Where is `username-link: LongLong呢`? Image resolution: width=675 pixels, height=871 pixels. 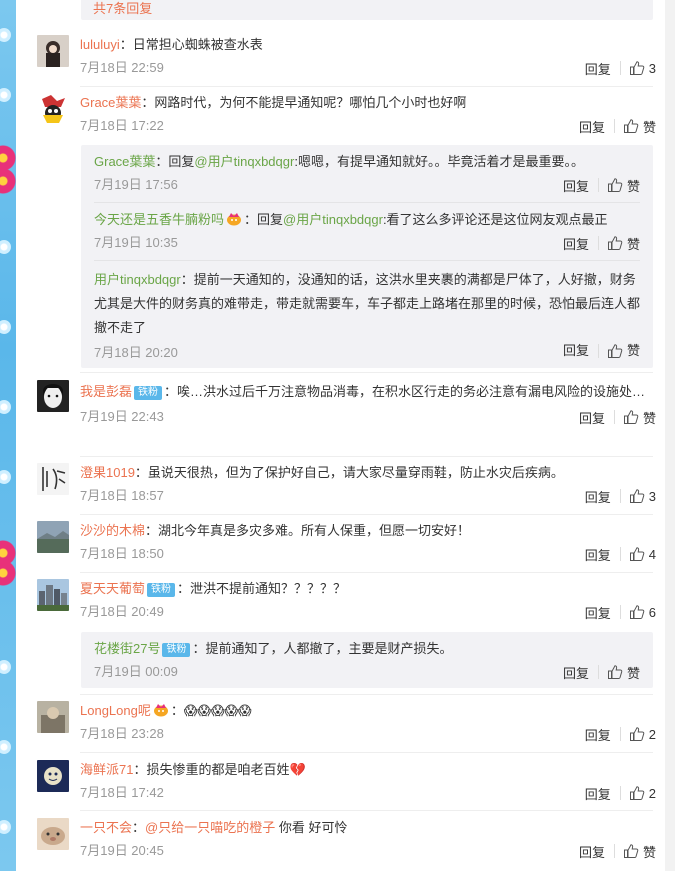
username-link: LongLong呢 is located at coordinates (115, 710).